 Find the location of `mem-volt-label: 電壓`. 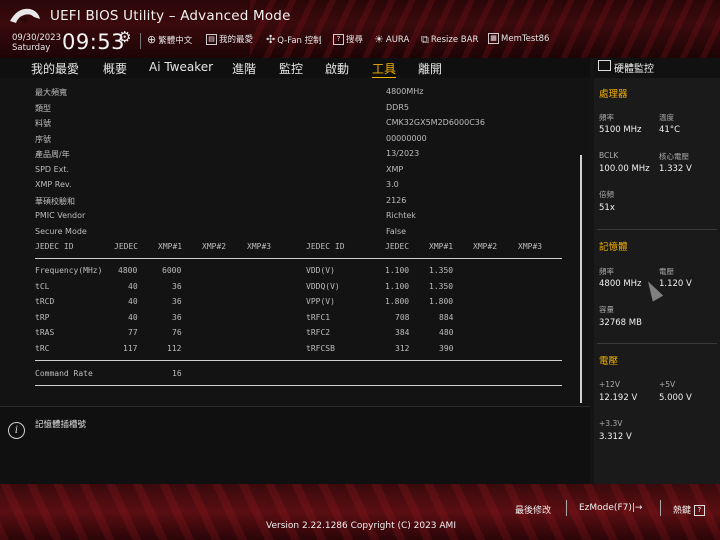

mem-volt-label: 電壓 is located at coordinates (666, 271).